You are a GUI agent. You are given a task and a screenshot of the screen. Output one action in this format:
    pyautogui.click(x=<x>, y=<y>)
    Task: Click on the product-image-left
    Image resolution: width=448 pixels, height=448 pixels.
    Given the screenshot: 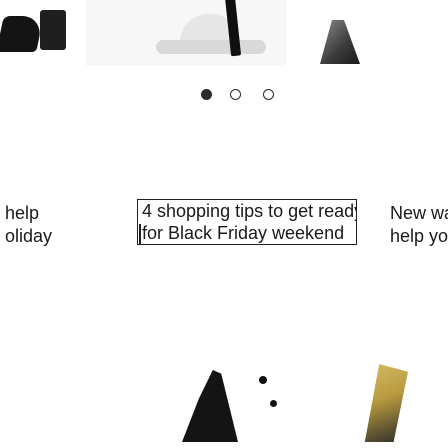 What is the action you would take?
    pyautogui.click(x=43, y=29)
    